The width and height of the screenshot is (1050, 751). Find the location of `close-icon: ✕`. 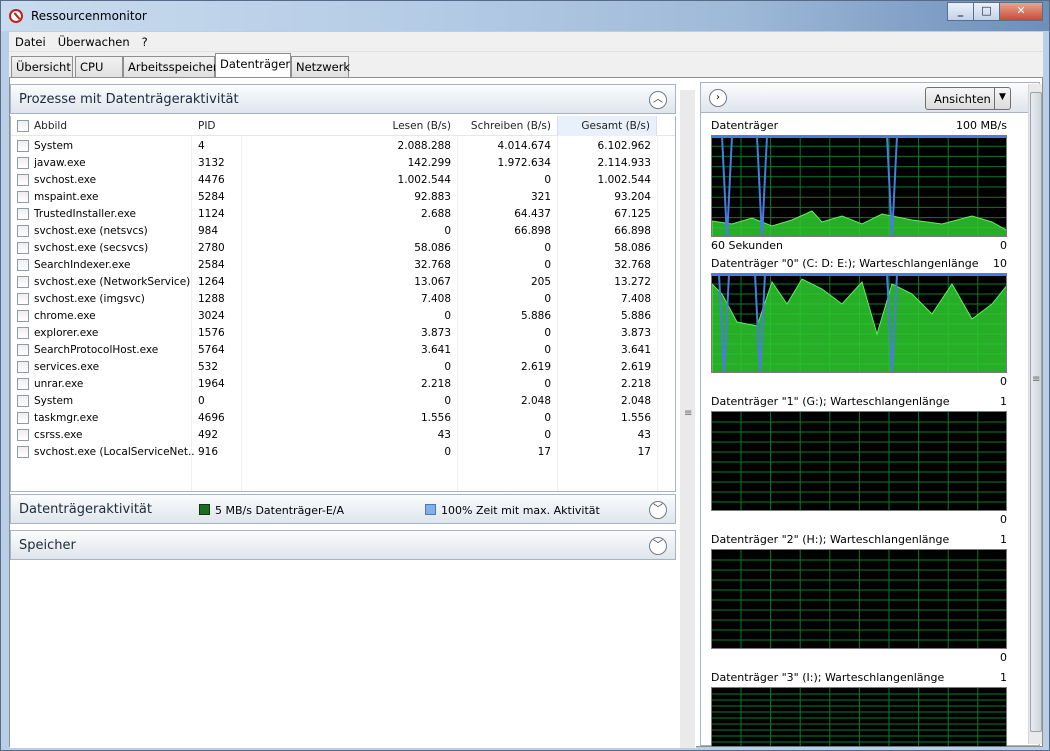

close-icon: ✕ is located at coordinates (1021, 10).